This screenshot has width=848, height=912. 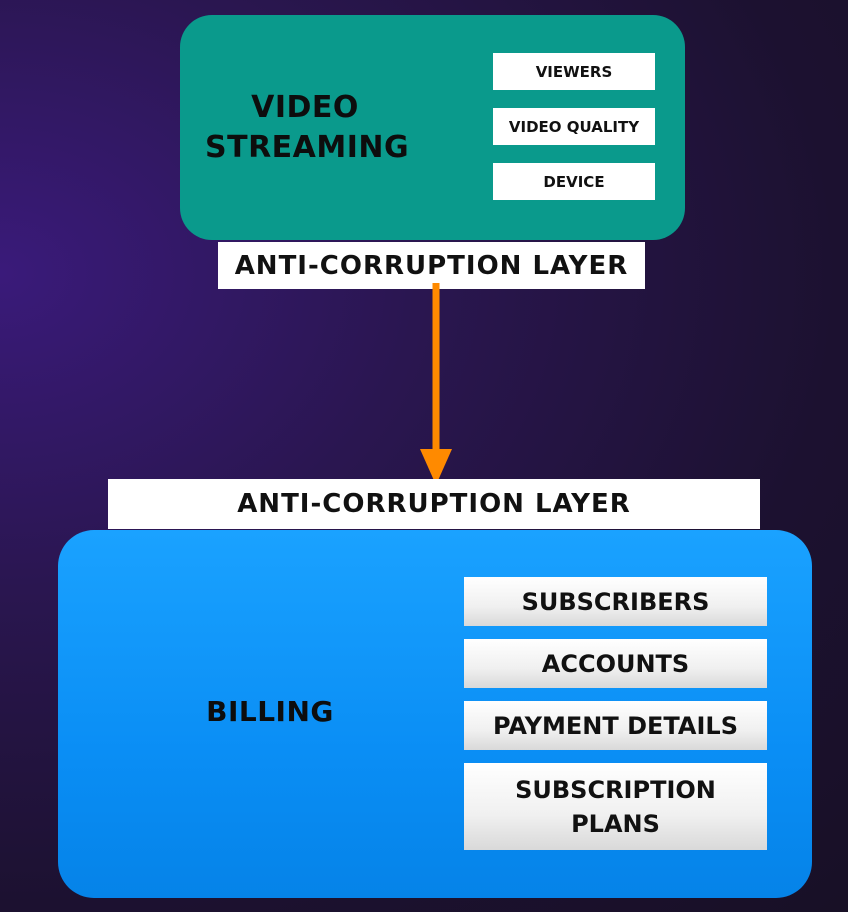 What do you see at coordinates (270, 711) in the screenshot?
I see `billing-title: BILLING` at bounding box center [270, 711].